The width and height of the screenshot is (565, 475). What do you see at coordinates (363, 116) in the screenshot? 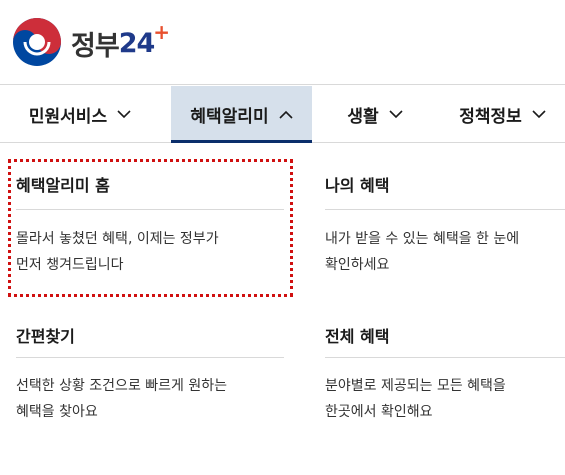
I see `nav-label: 생활` at bounding box center [363, 116].